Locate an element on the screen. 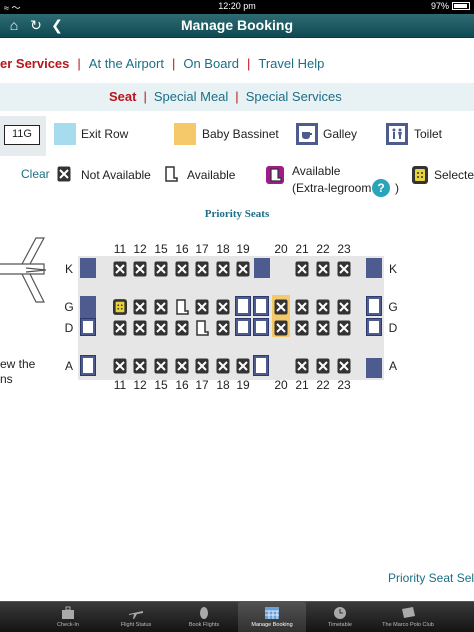 This screenshot has width=474, height=632. not-available-icon is located at coordinates (64, 174).